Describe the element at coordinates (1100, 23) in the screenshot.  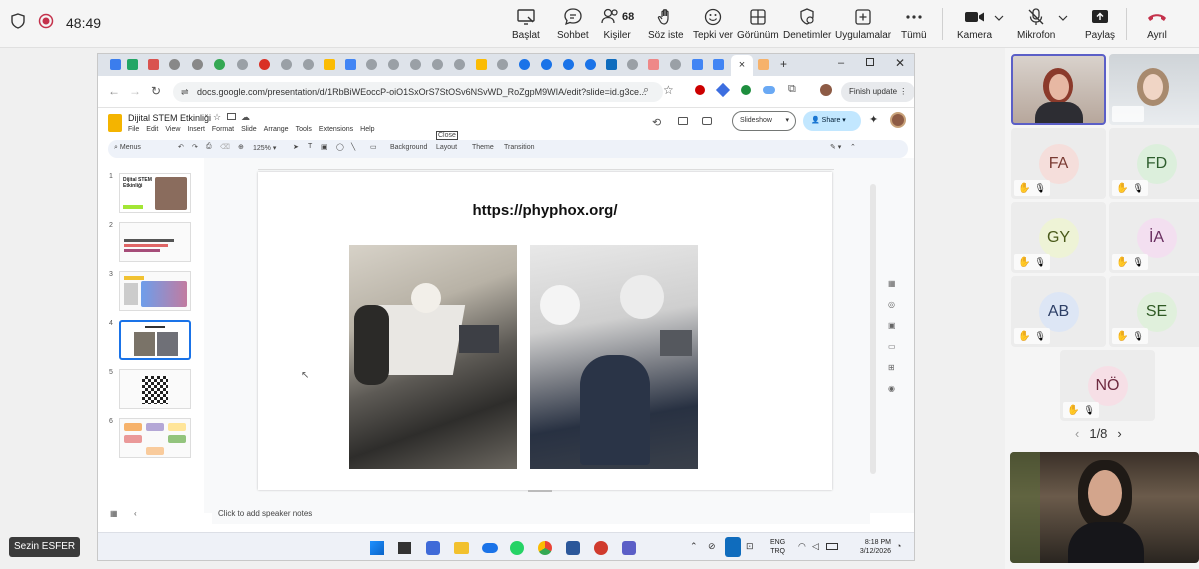
I see `share-button: Paylaş` at that location.